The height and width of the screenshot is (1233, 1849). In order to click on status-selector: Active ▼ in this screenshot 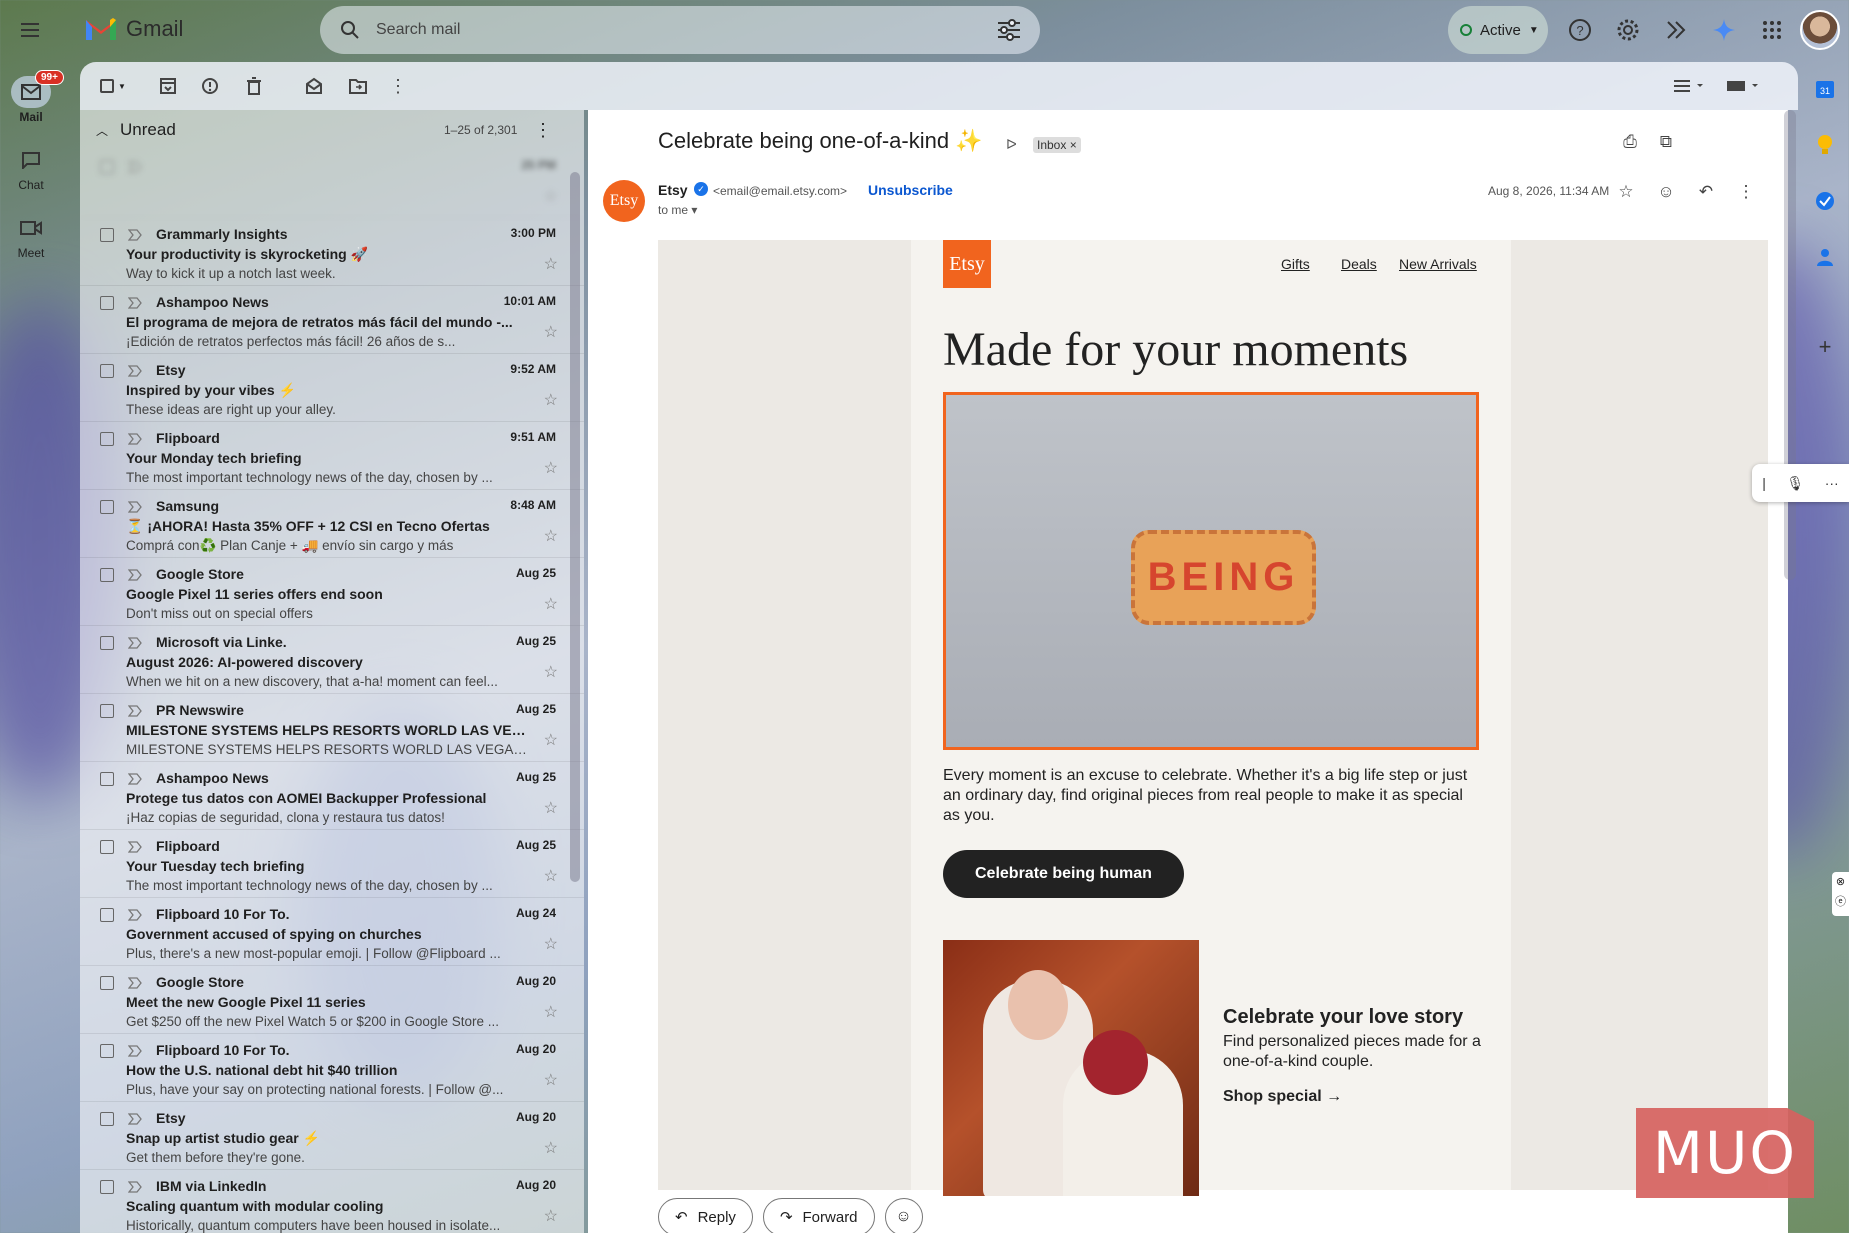, I will do `click(1498, 30)`.